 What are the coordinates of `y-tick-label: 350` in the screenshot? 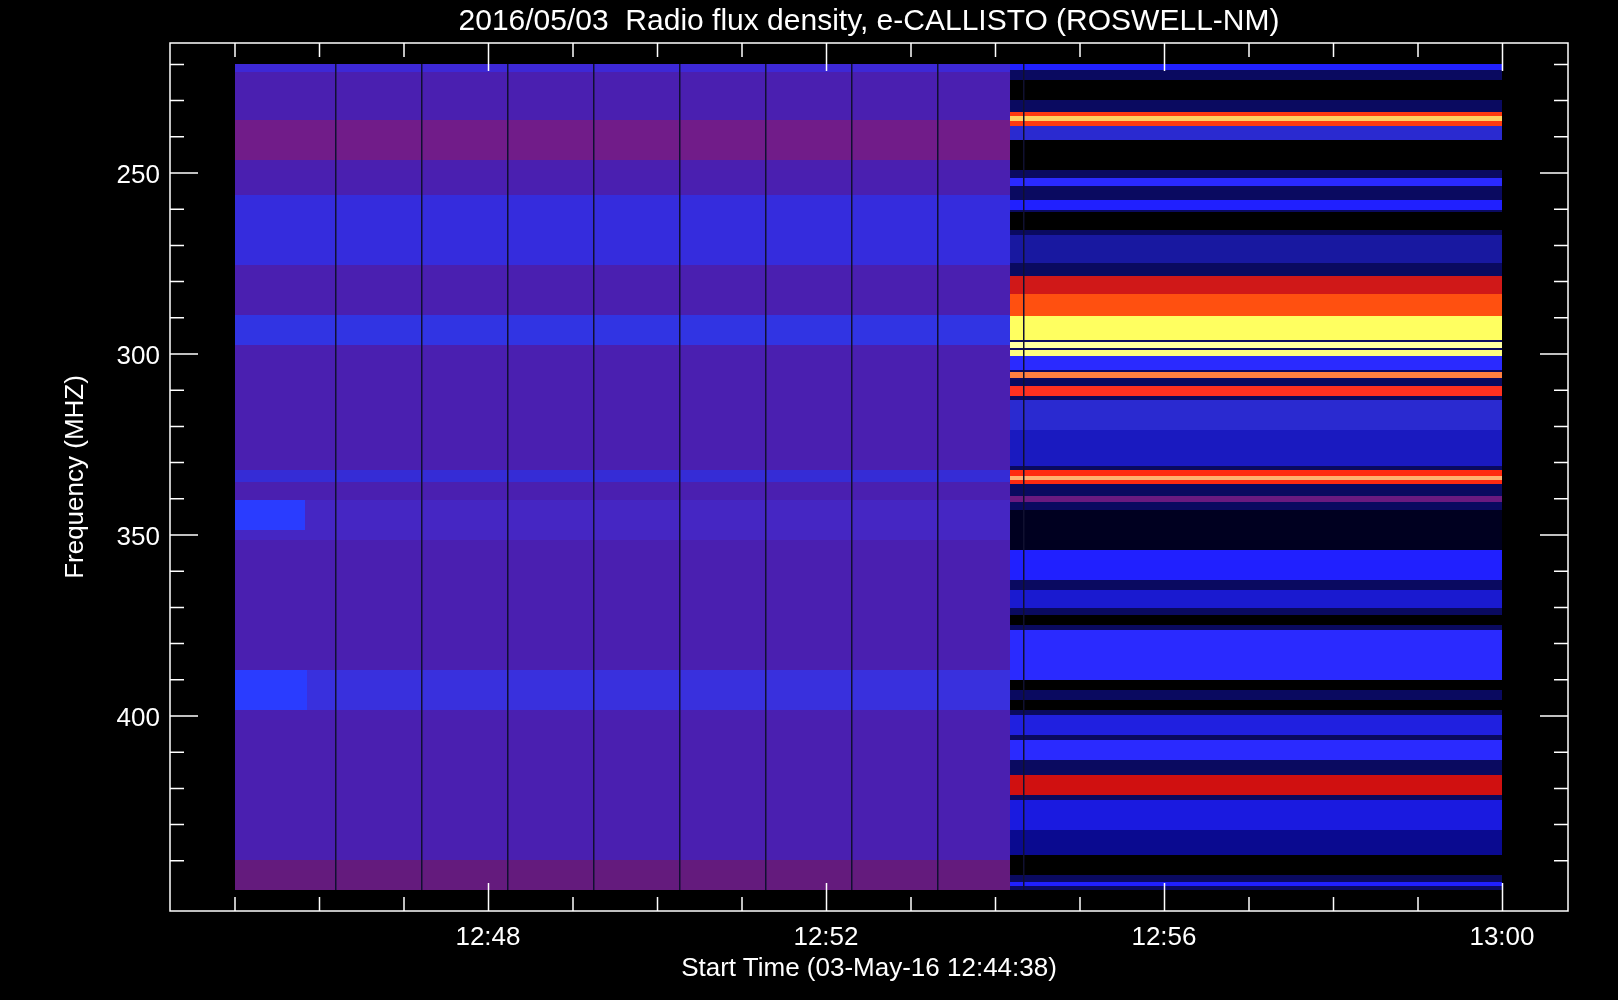 It's located at (138, 536).